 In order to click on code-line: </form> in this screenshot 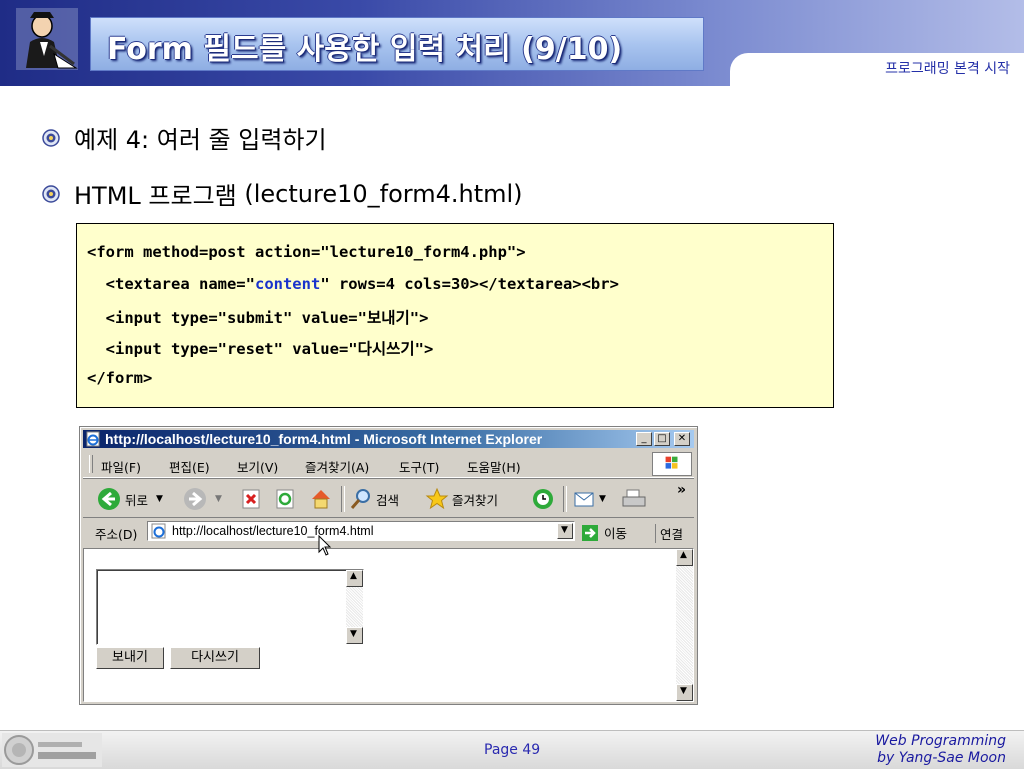, I will do `click(120, 378)`.